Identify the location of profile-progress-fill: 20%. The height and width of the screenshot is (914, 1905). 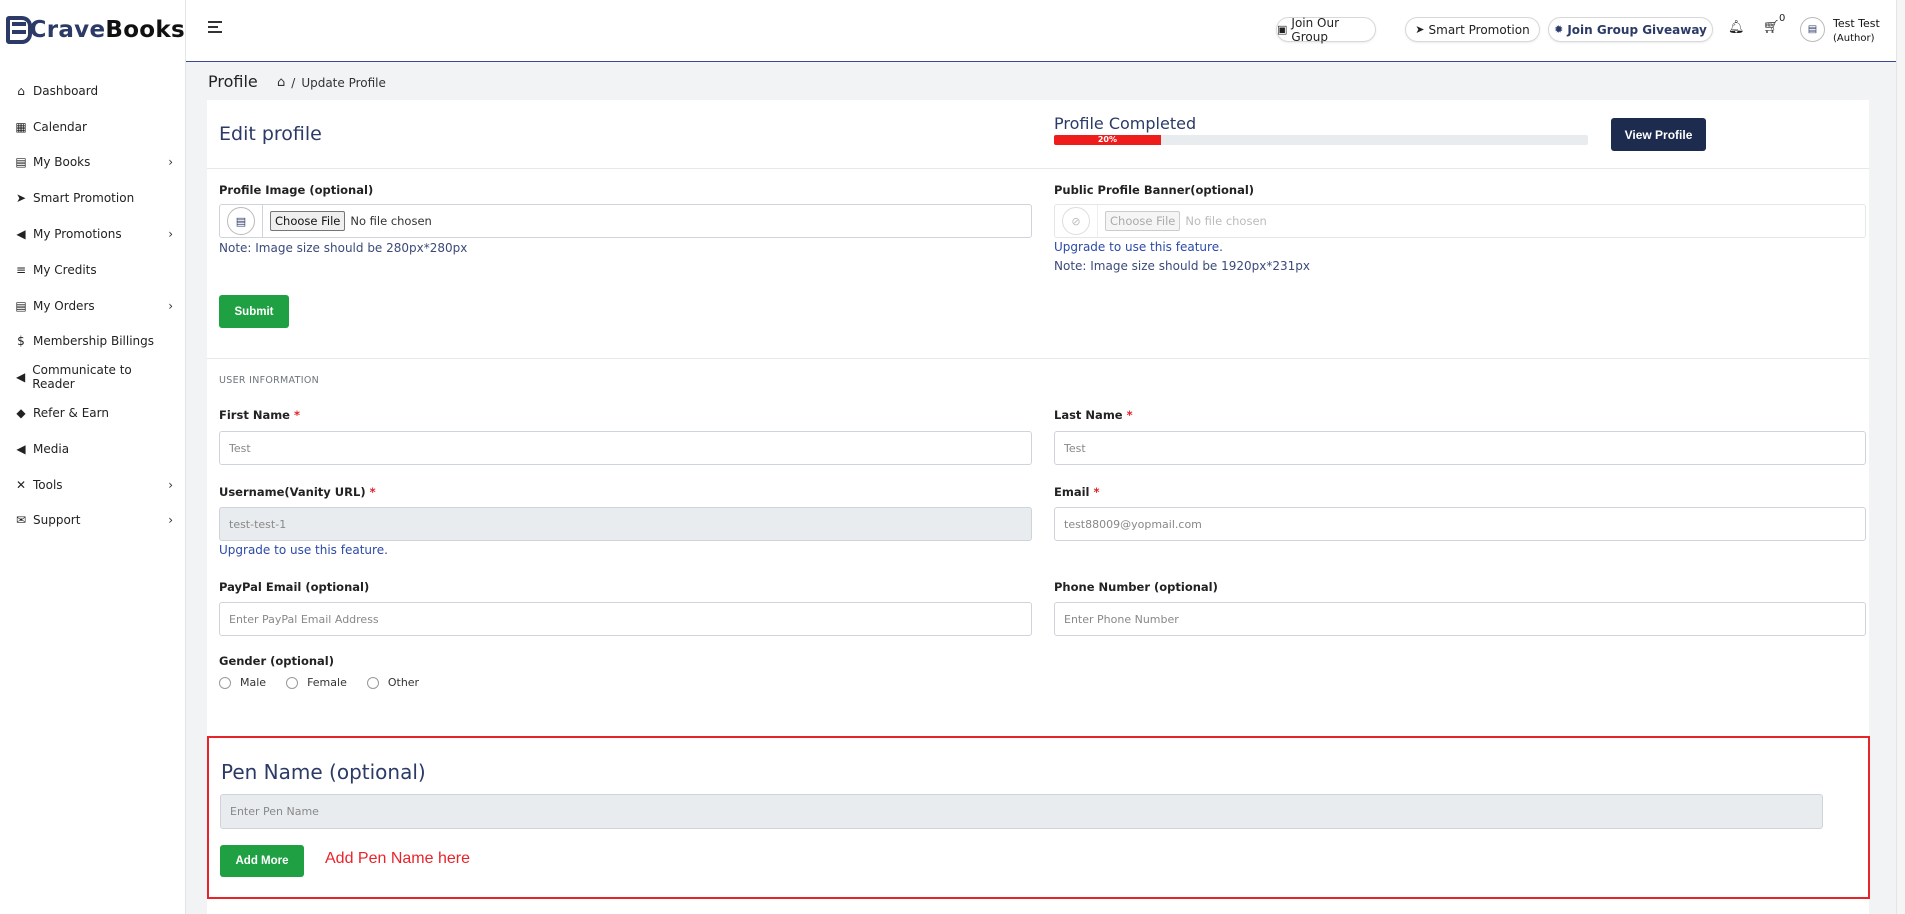
(1107, 140).